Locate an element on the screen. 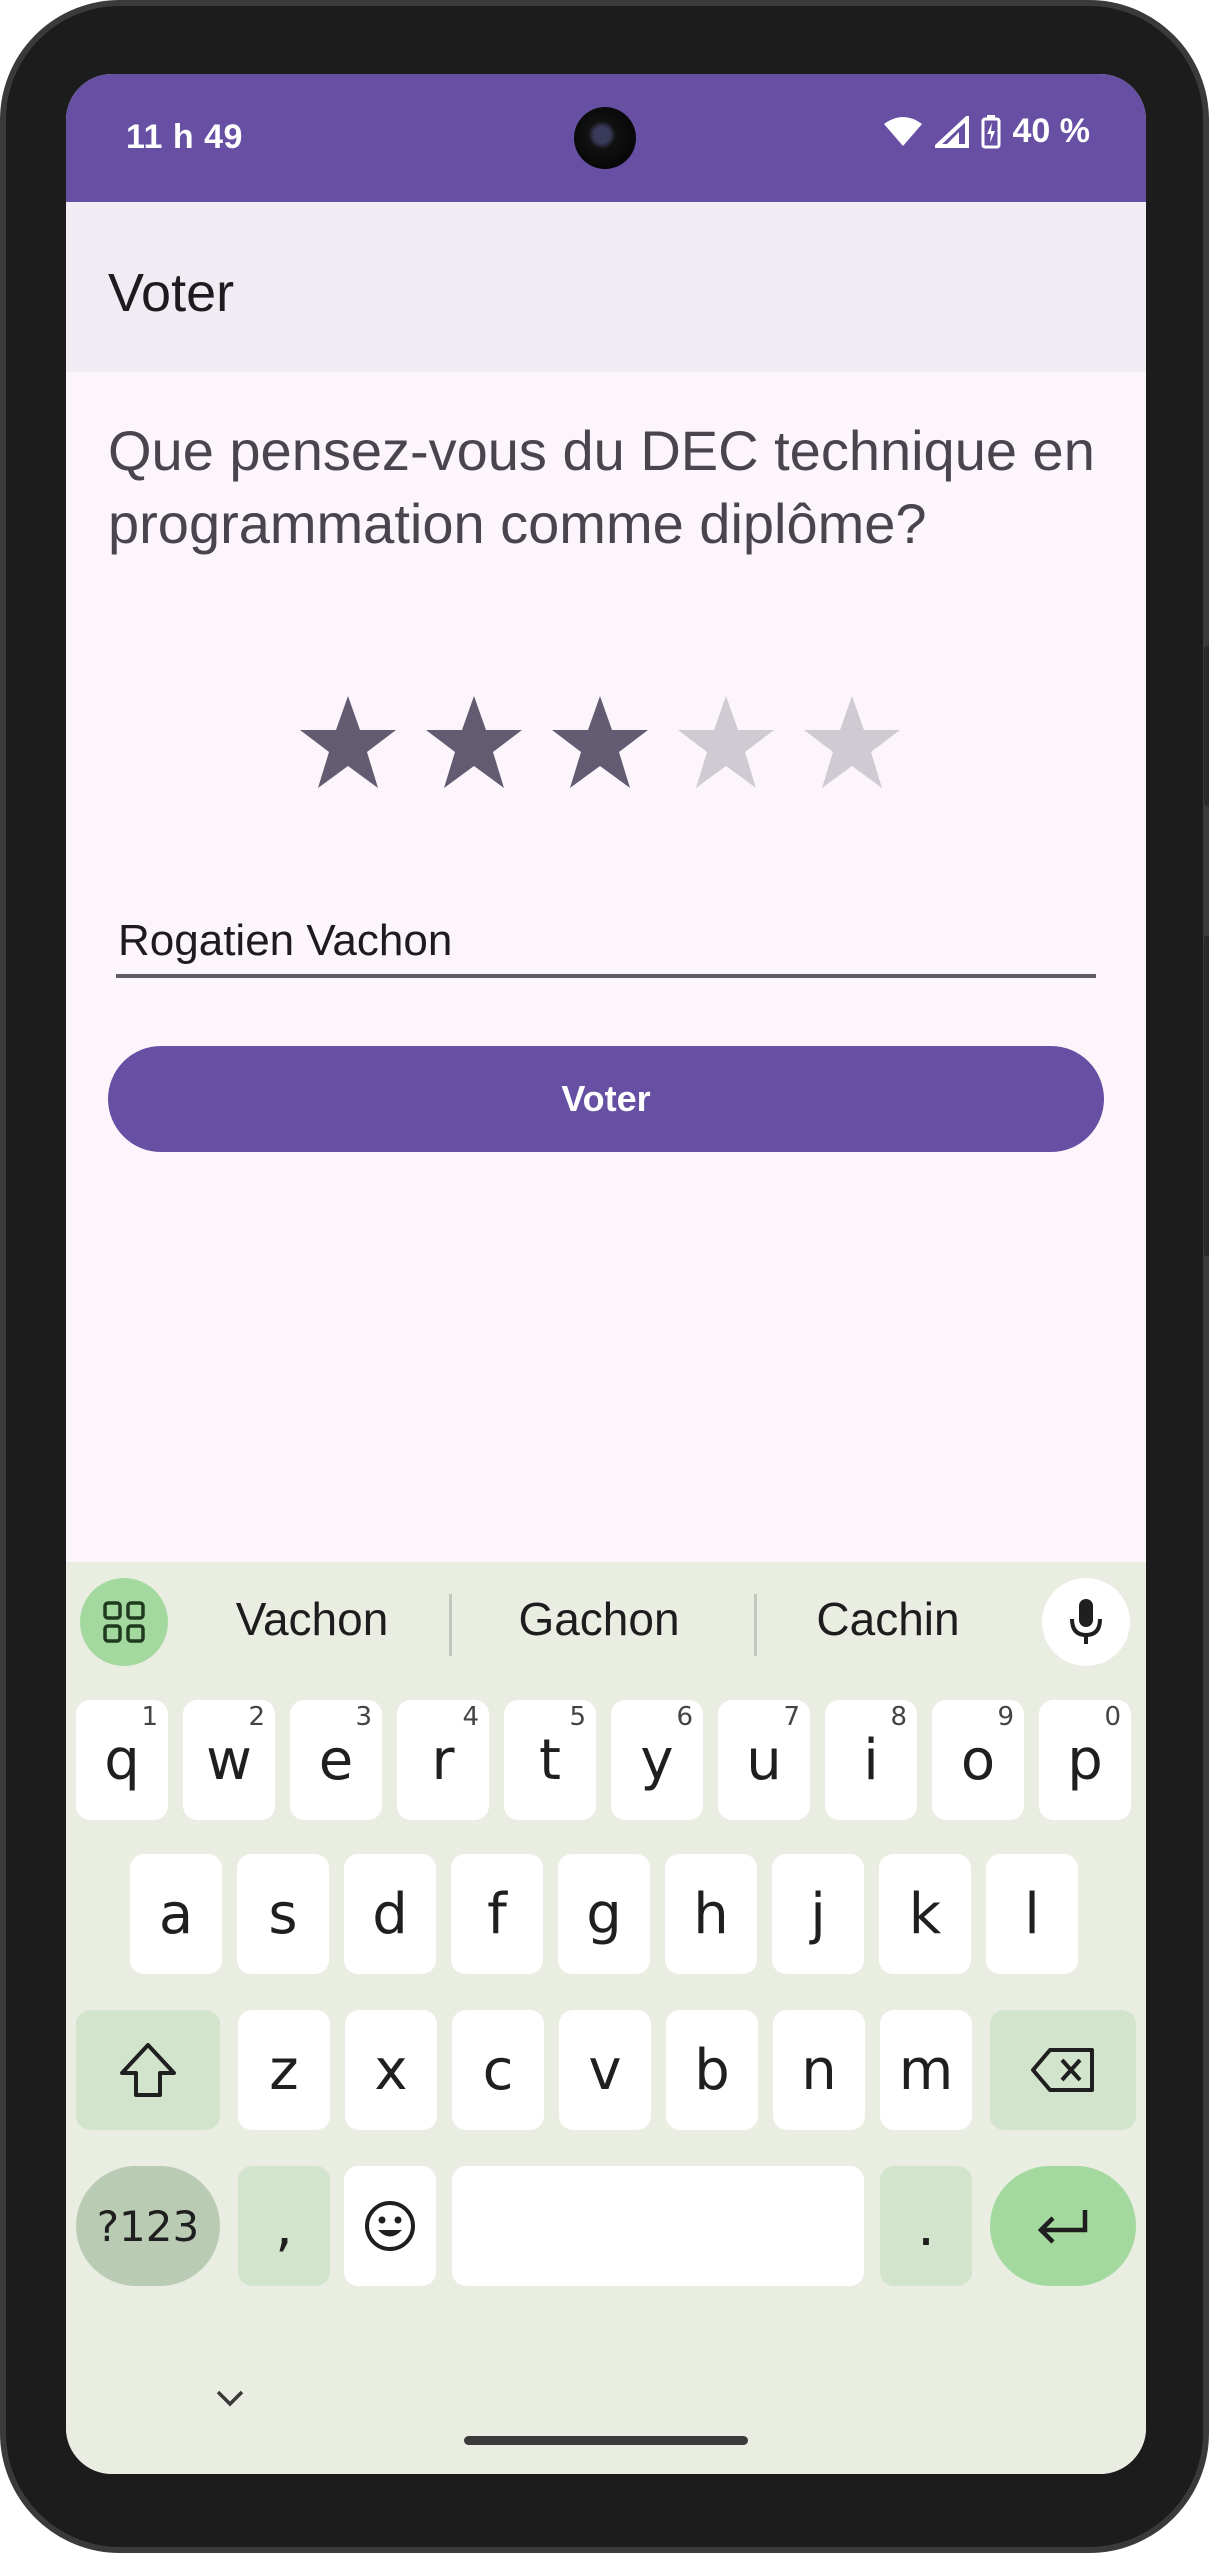 The height and width of the screenshot is (2553, 1209). key-w: w2 is located at coordinates (229, 1760).